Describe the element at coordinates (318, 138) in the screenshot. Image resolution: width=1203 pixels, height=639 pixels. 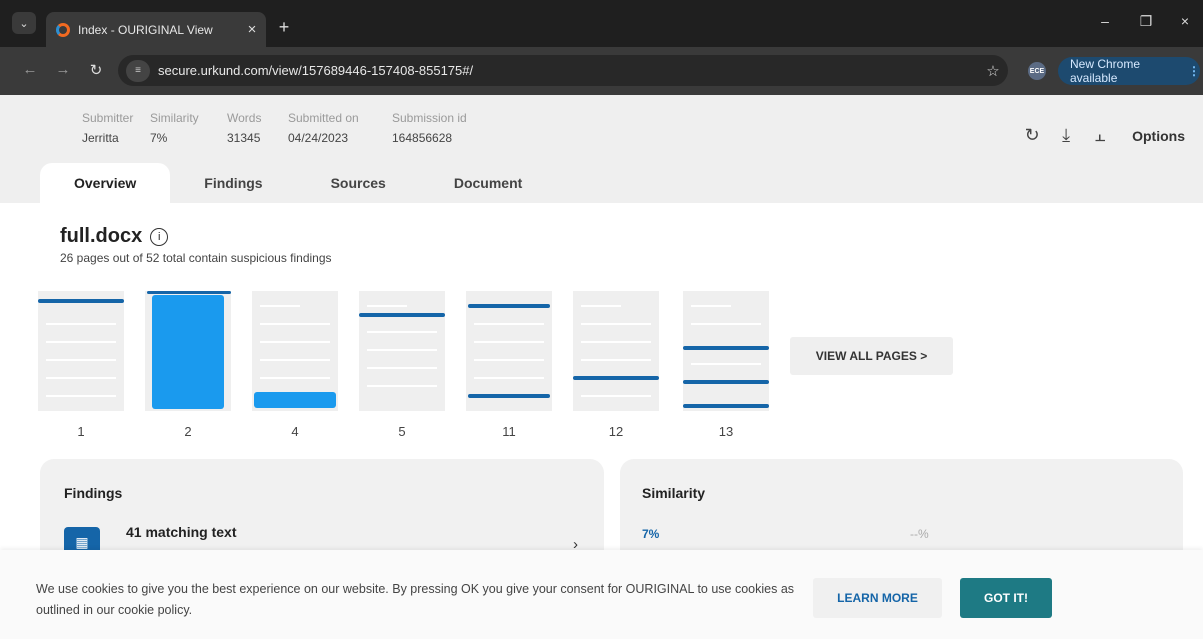
I see `meta-value: 04/24/2023` at that location.